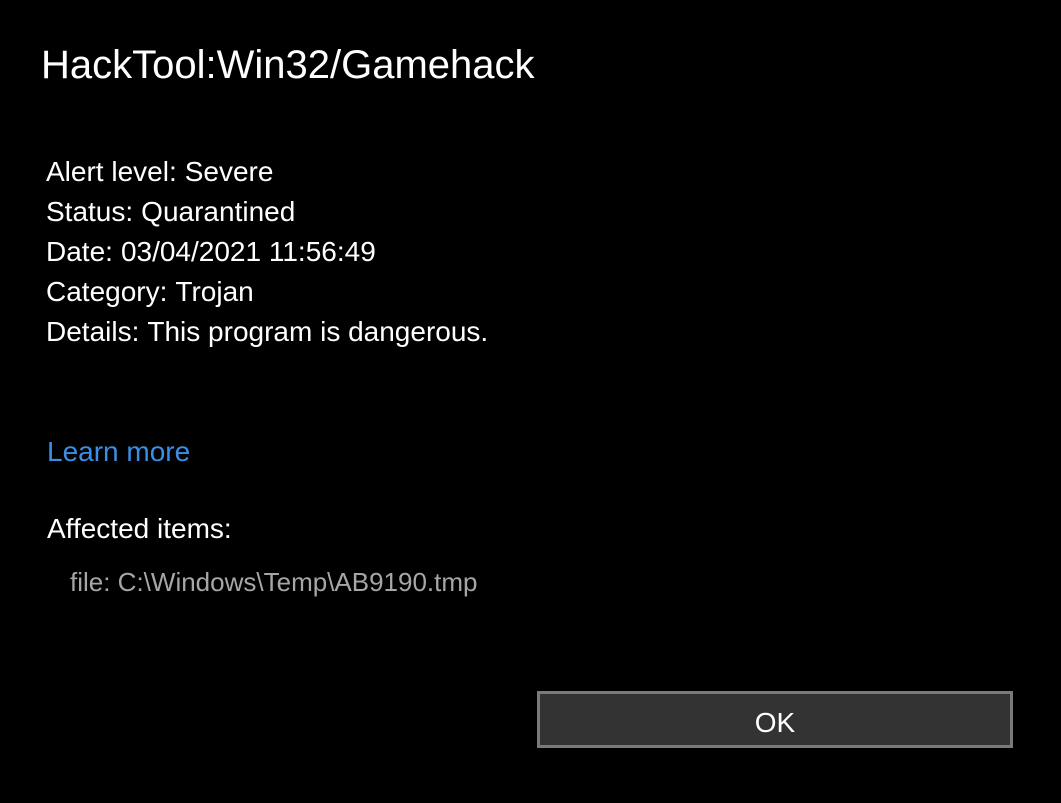  I want to click on affected-item: file: C:\Windows\Temp\AB9190.tmp, so click(274, 582).